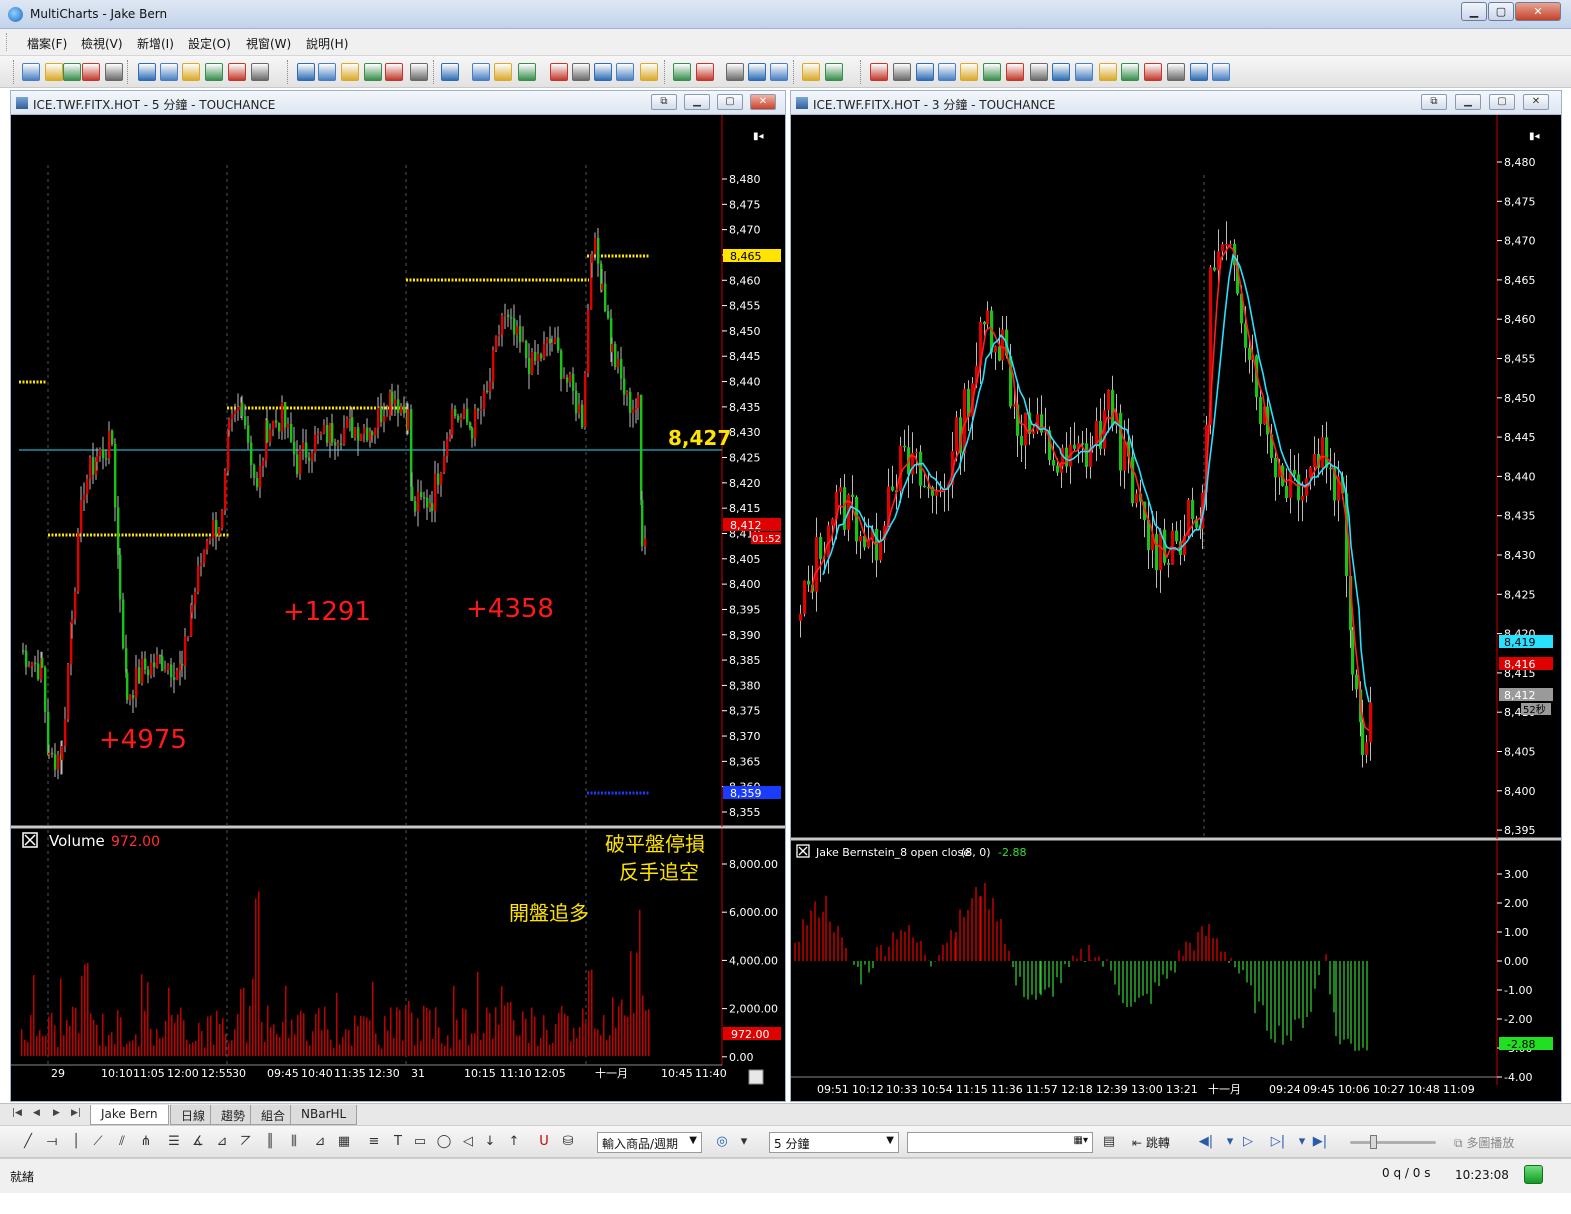  Describe the element at coordinates (834, 1142) in the screenshot. I see `interval-combo: 5 分鐘 ▼` at that location.